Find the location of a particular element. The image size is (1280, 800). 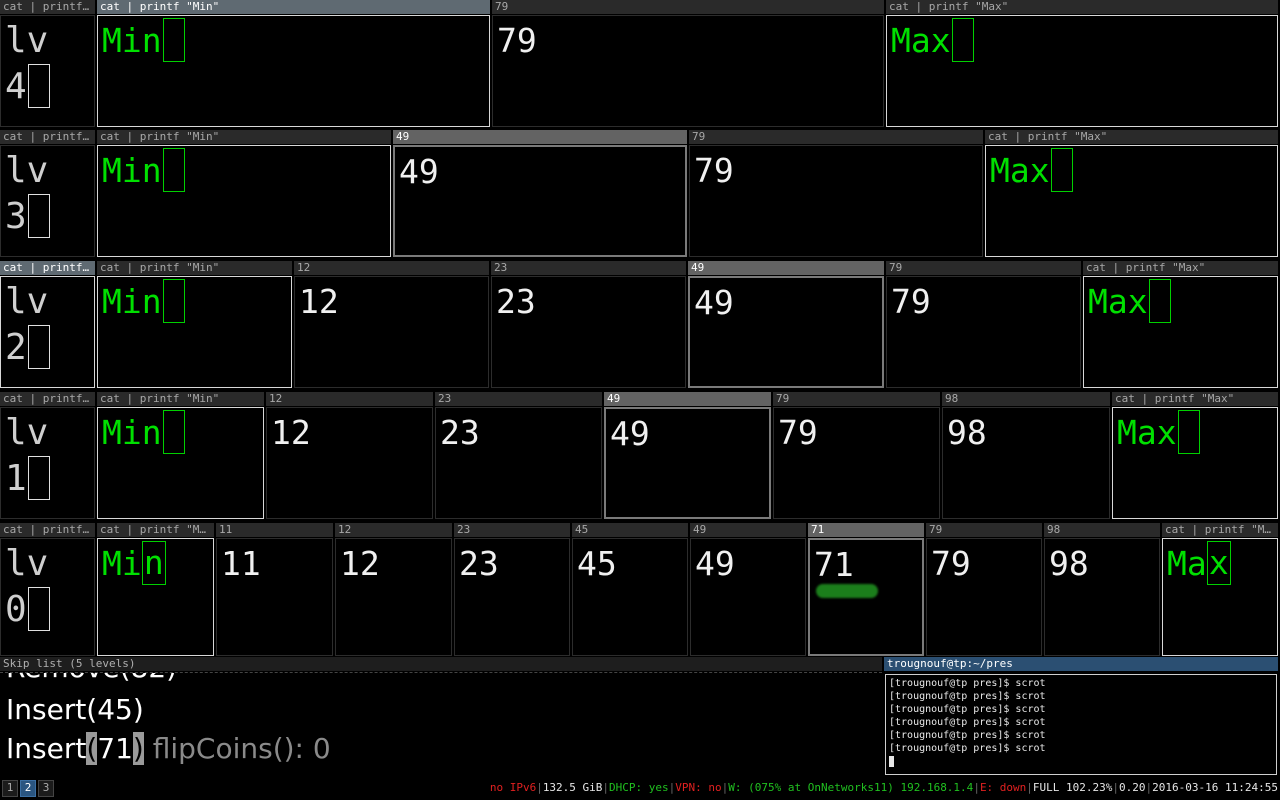

node-value: 12 is located at coordinates (319, 301).